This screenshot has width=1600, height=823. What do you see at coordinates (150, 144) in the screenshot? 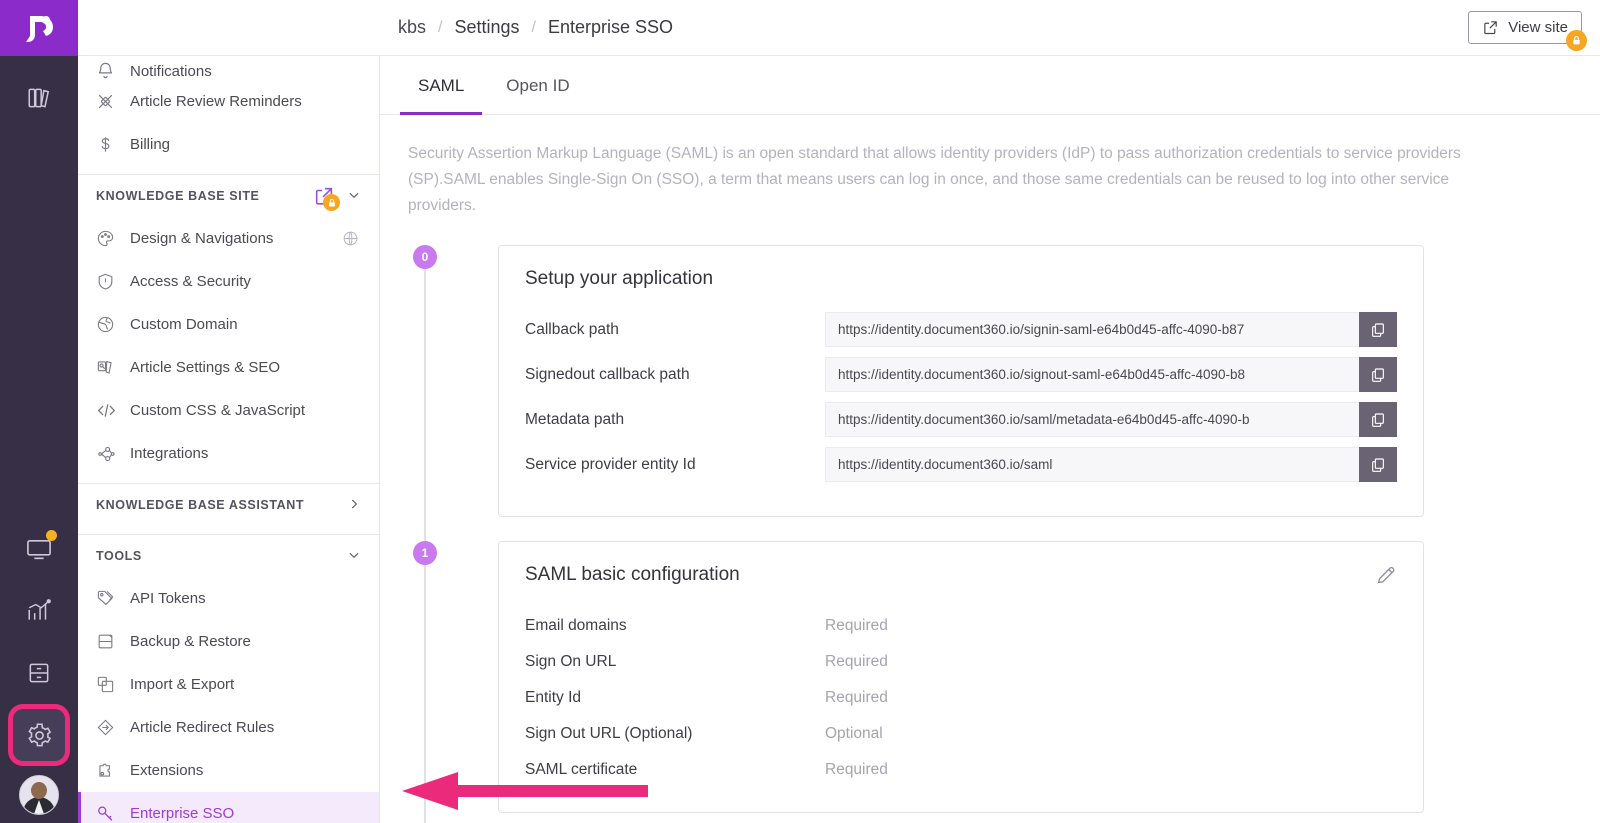
I see `sidebar-label: Billing` at bounding box center [150, 144].